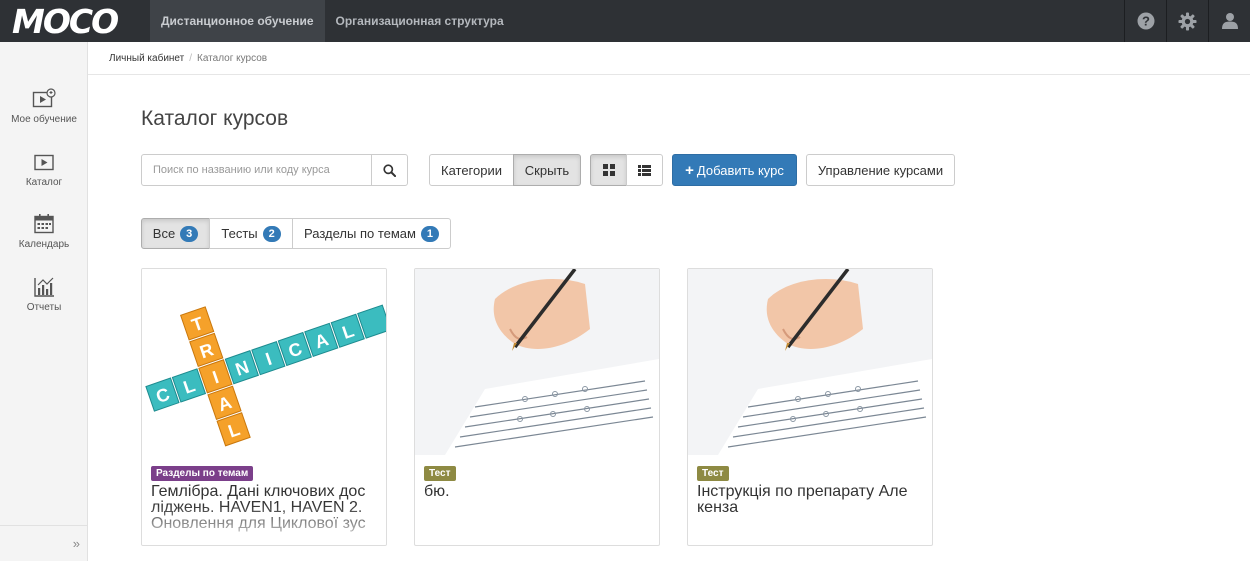 This screenshot has width=1250, height=561. I want to click on sidebar-item-catalog: Каталог, so click(44, 170).